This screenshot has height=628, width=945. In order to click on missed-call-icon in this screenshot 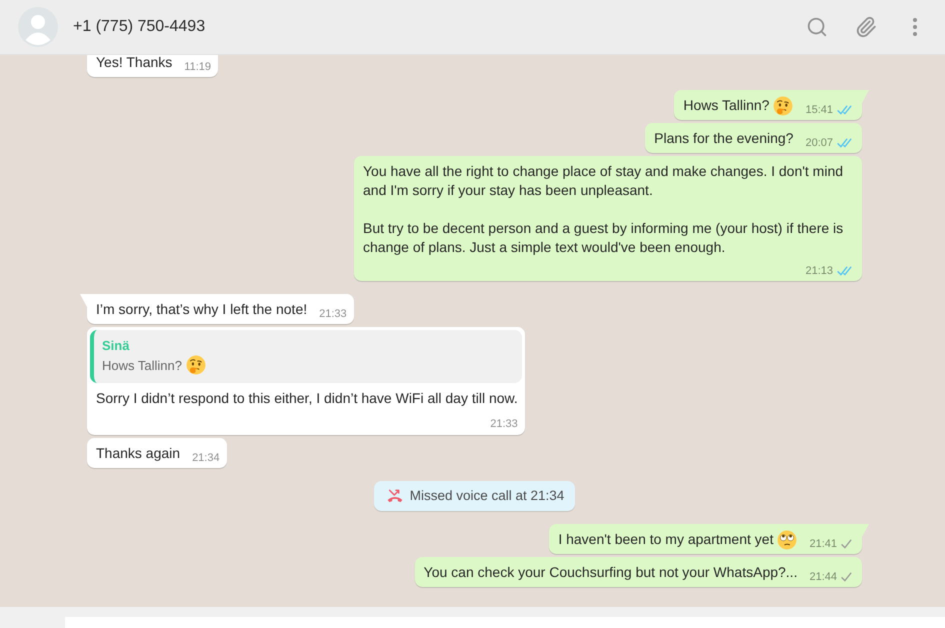, I will do `click(394, 496)`.